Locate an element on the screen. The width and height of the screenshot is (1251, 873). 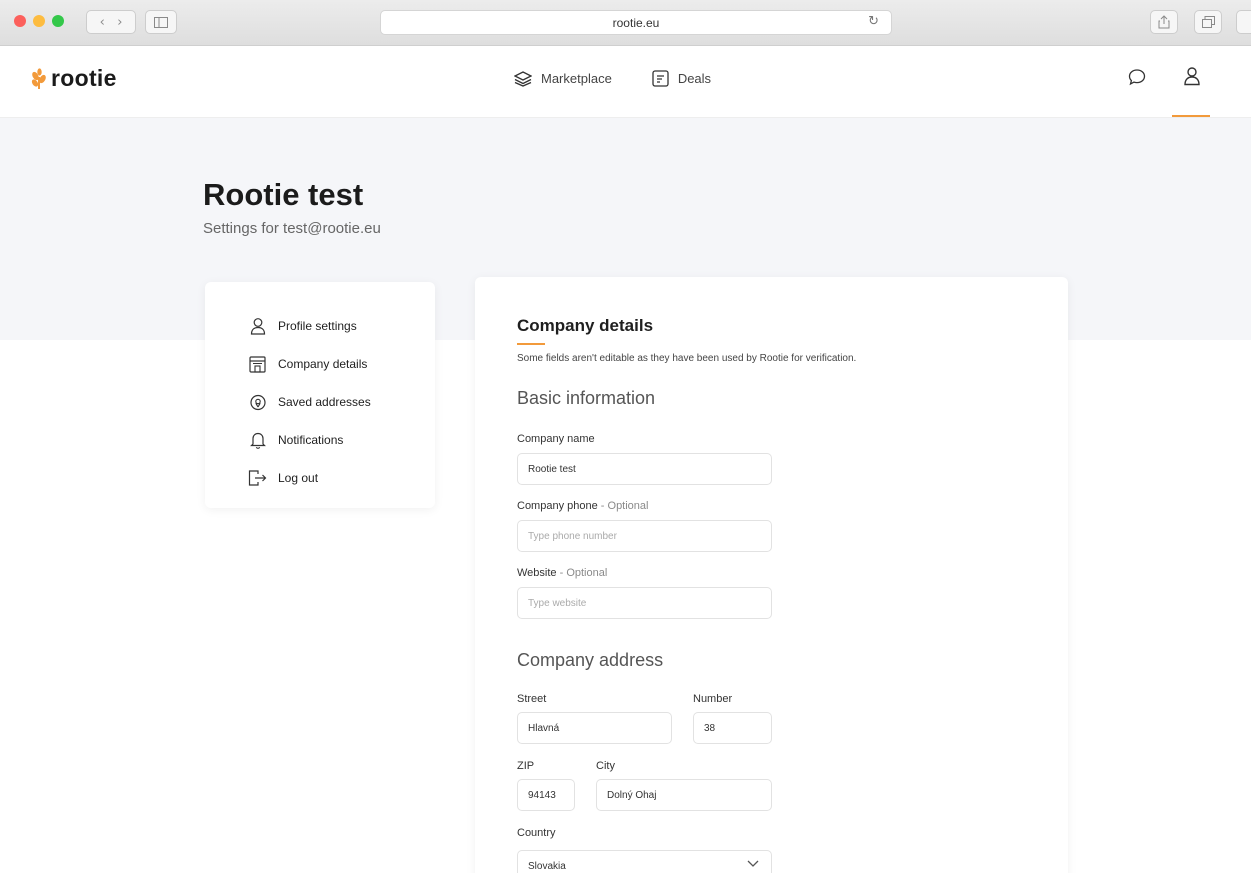
maximize-window-button is located at coordinates (58, 21).